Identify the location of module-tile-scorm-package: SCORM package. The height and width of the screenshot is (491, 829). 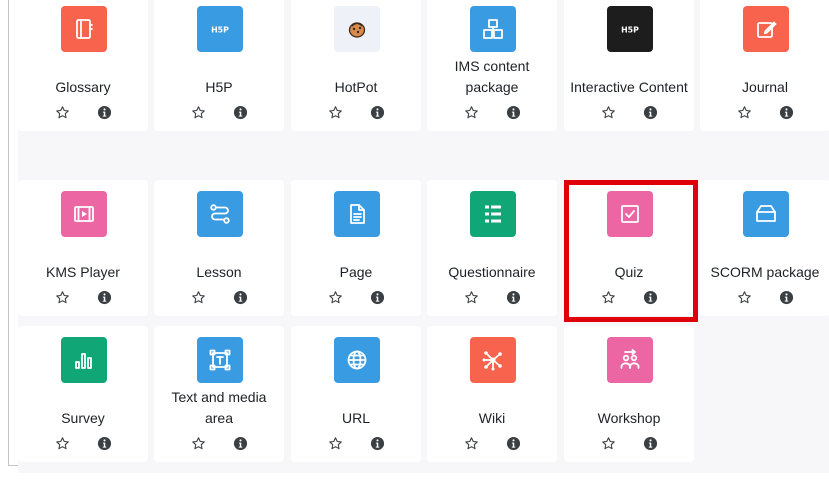
(764, 248).